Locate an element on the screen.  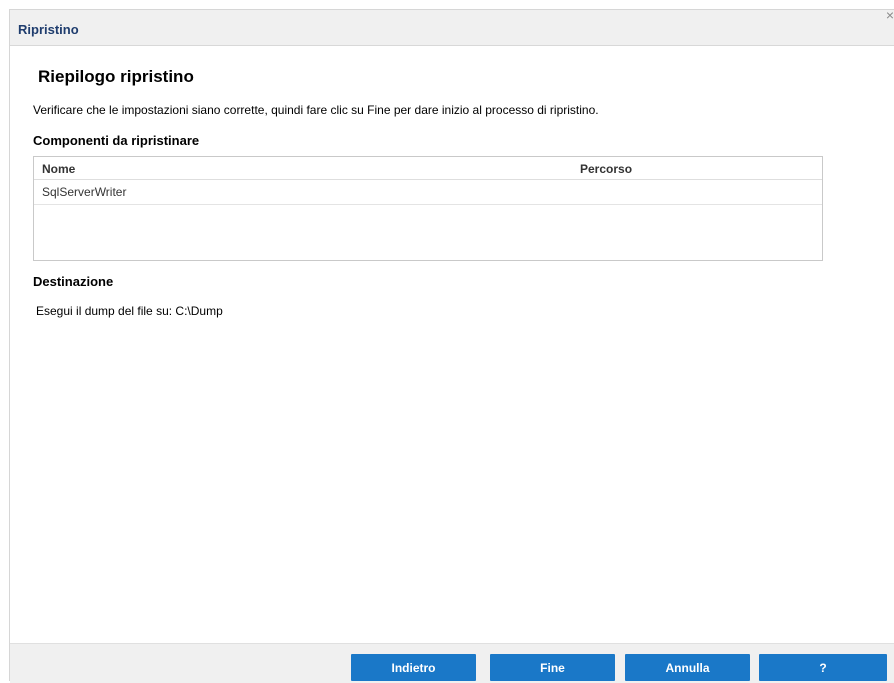
help-button: ? is located at coordinates (823, 667).